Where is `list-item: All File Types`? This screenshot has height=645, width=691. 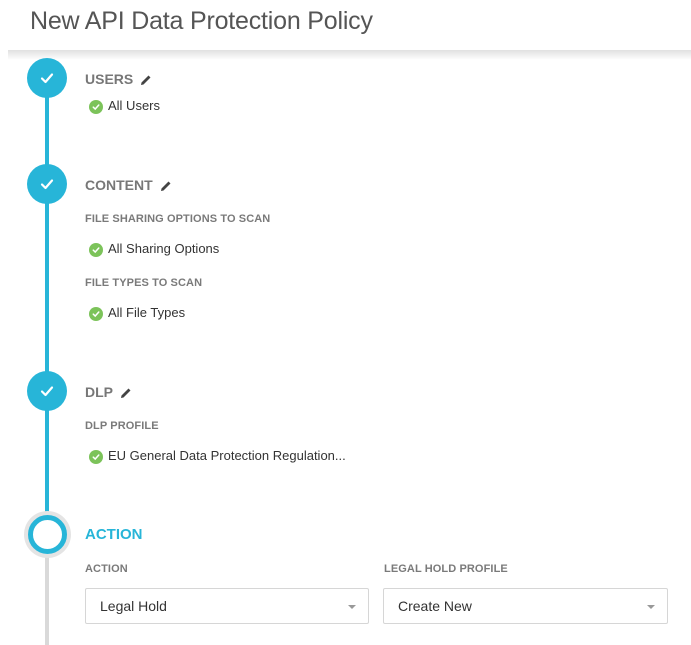 list-item: All File Types is located at coordinates (137, 312).